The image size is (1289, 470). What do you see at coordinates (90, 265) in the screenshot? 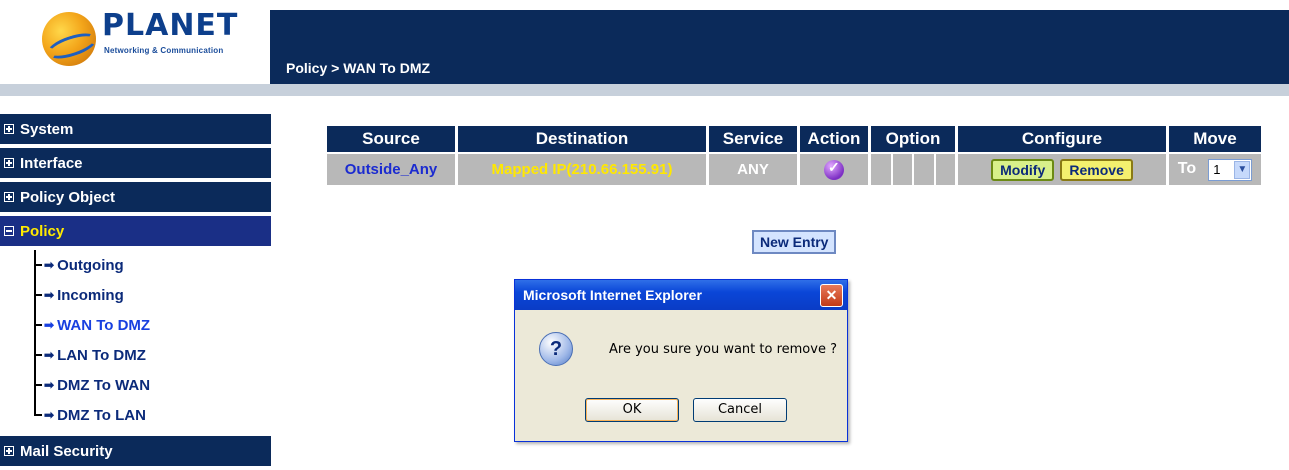
I see `subitem-label: Outgoing` at bounding box center [90, 265].